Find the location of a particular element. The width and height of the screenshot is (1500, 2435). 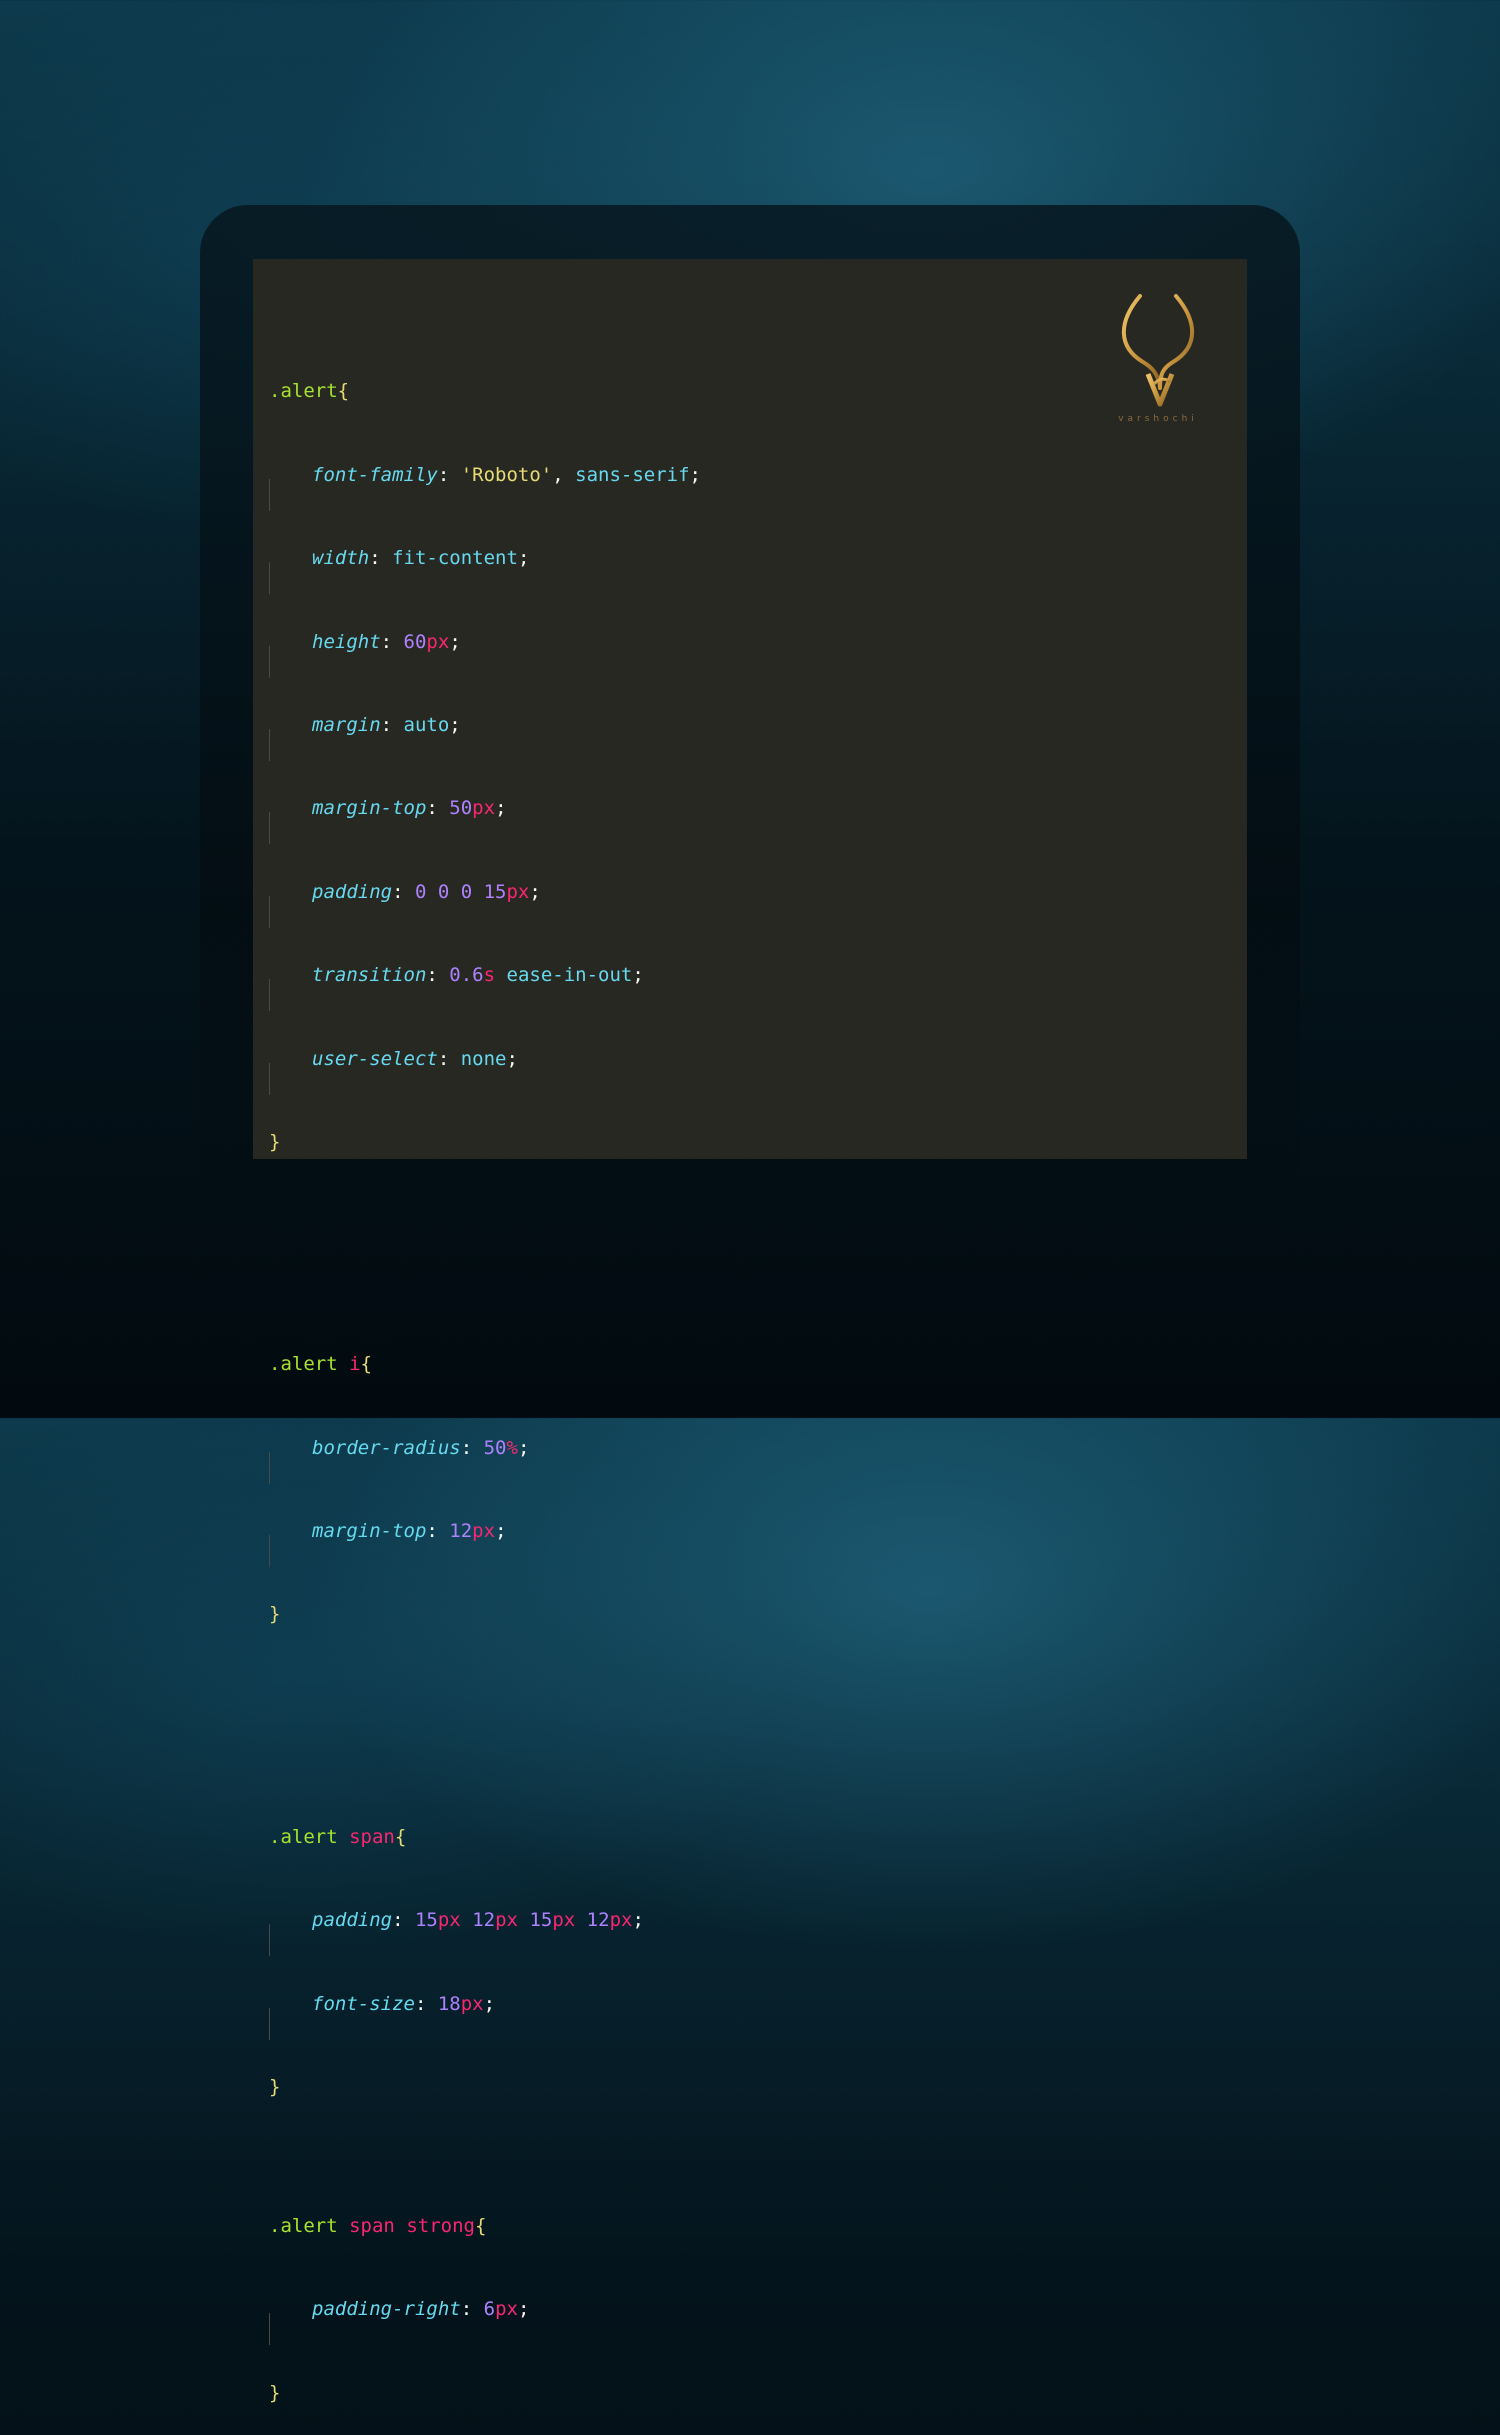

code-line: font-family: 'Roboto', sans-serif; is located at coordinates (485, 487).